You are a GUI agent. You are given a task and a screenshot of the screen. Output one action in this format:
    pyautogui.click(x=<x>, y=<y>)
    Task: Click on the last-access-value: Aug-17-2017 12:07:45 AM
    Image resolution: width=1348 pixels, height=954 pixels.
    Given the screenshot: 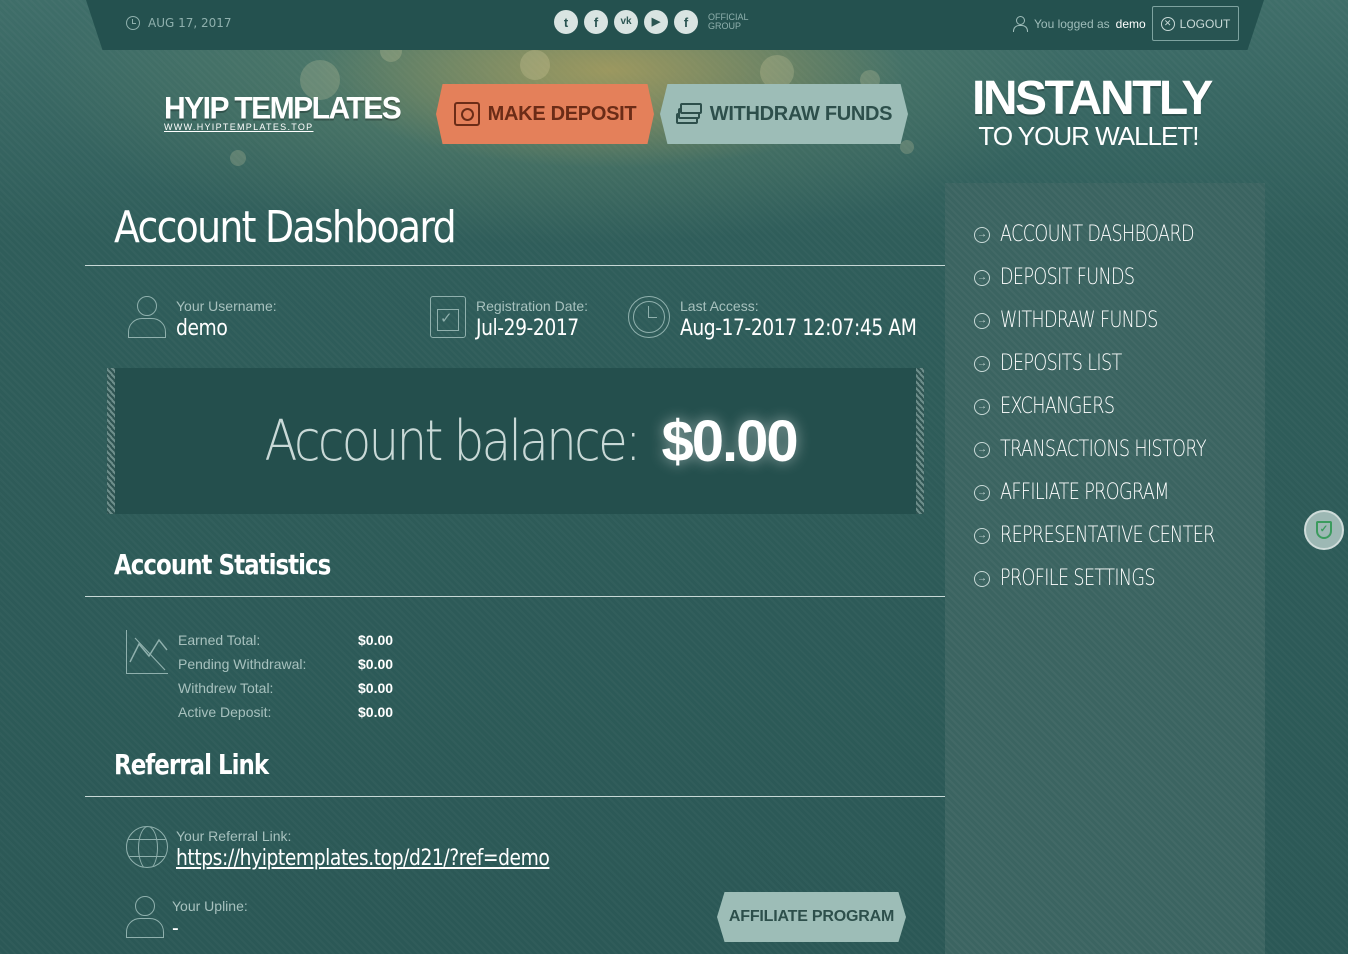 What is the action you would take?
    pyautogui.click(x=798, y=328)
    